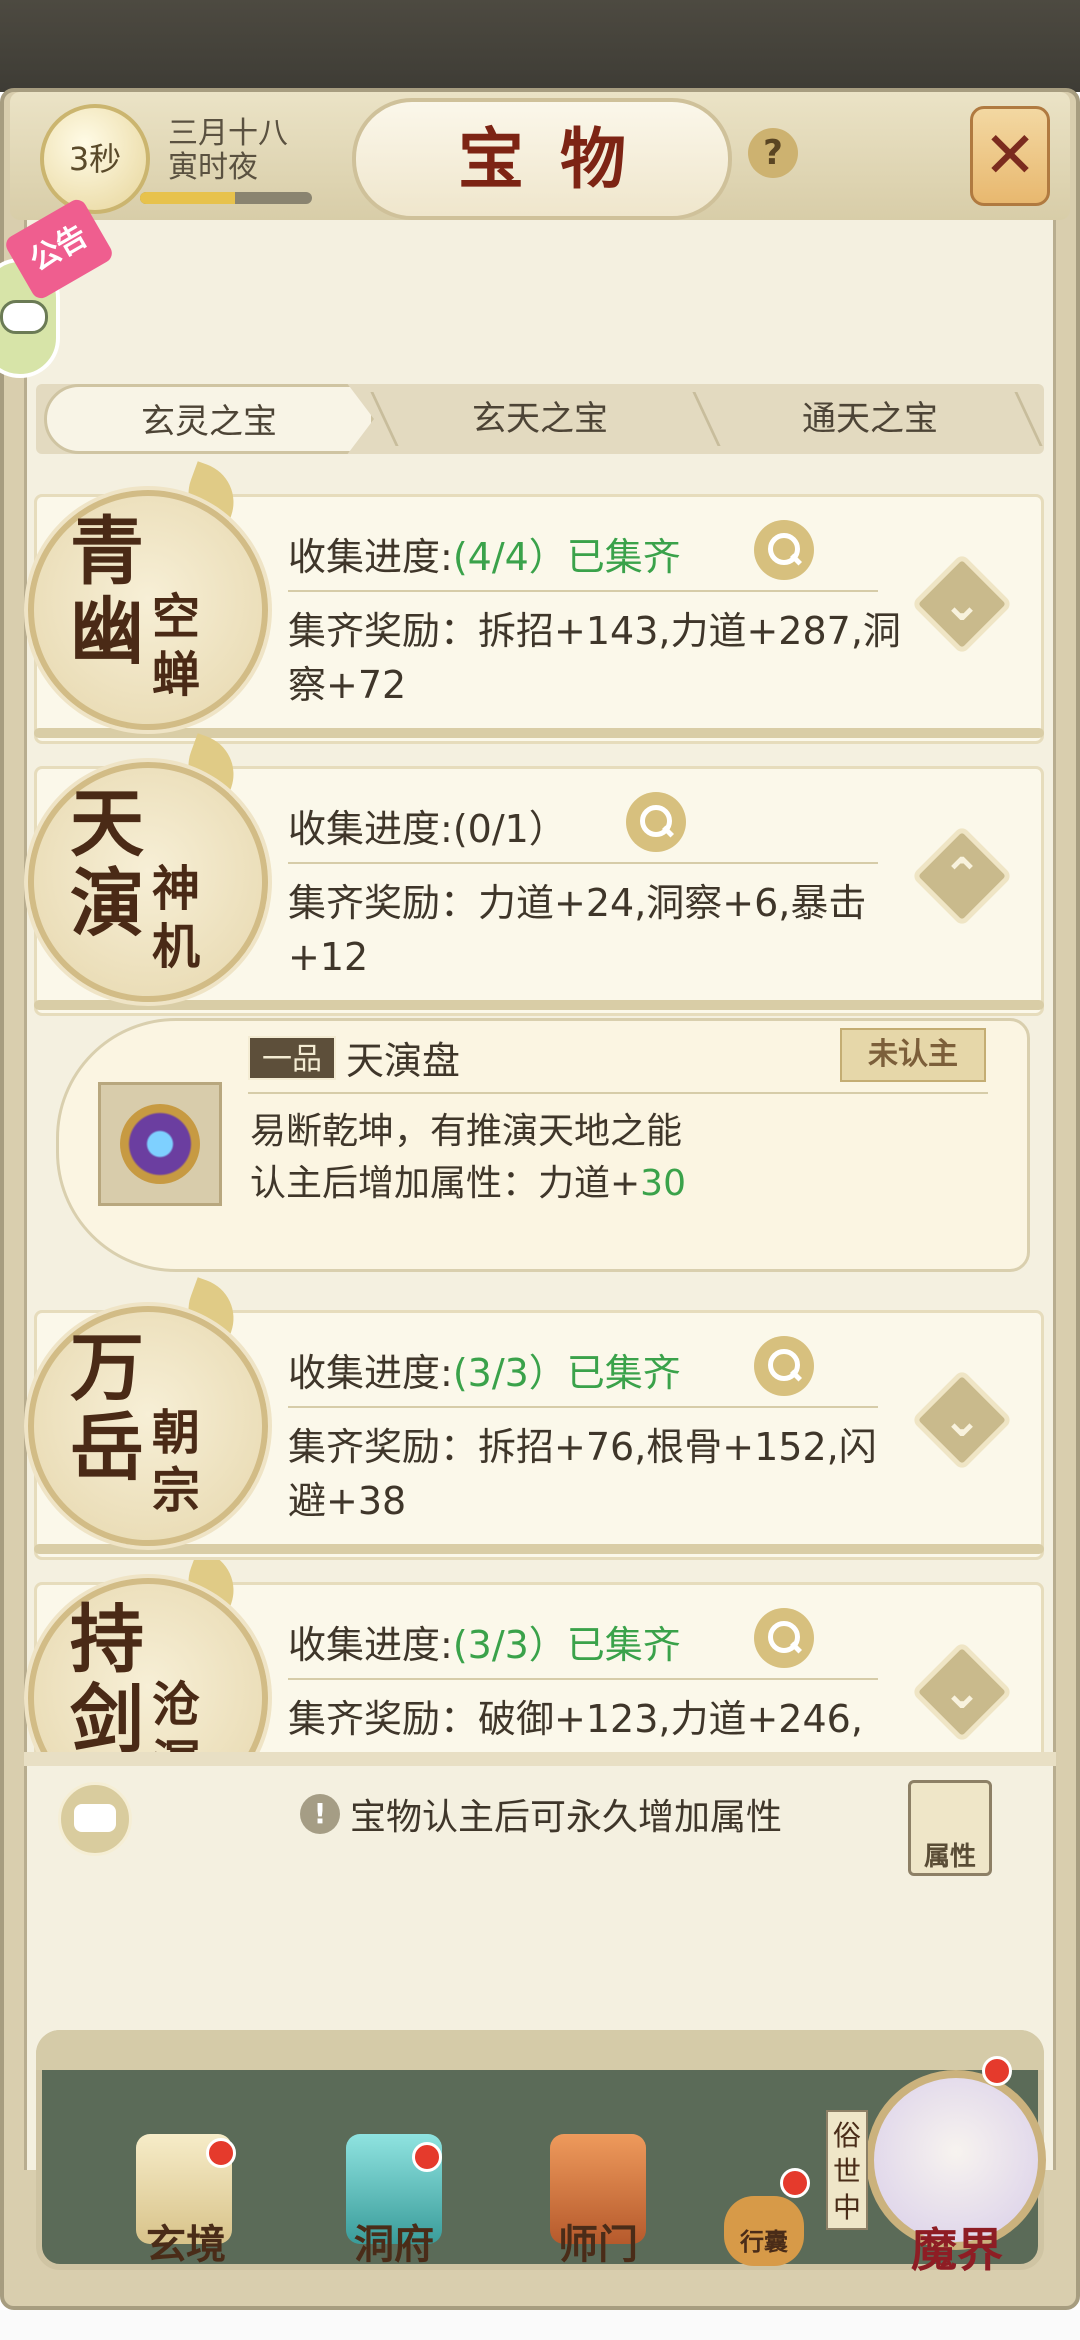 Image resolution: width=1080 pixels, height=2340 pixels. Describe the element at coordinates (540, 2050) in the screenshot. I see `bottom-nav-rim` at that location.